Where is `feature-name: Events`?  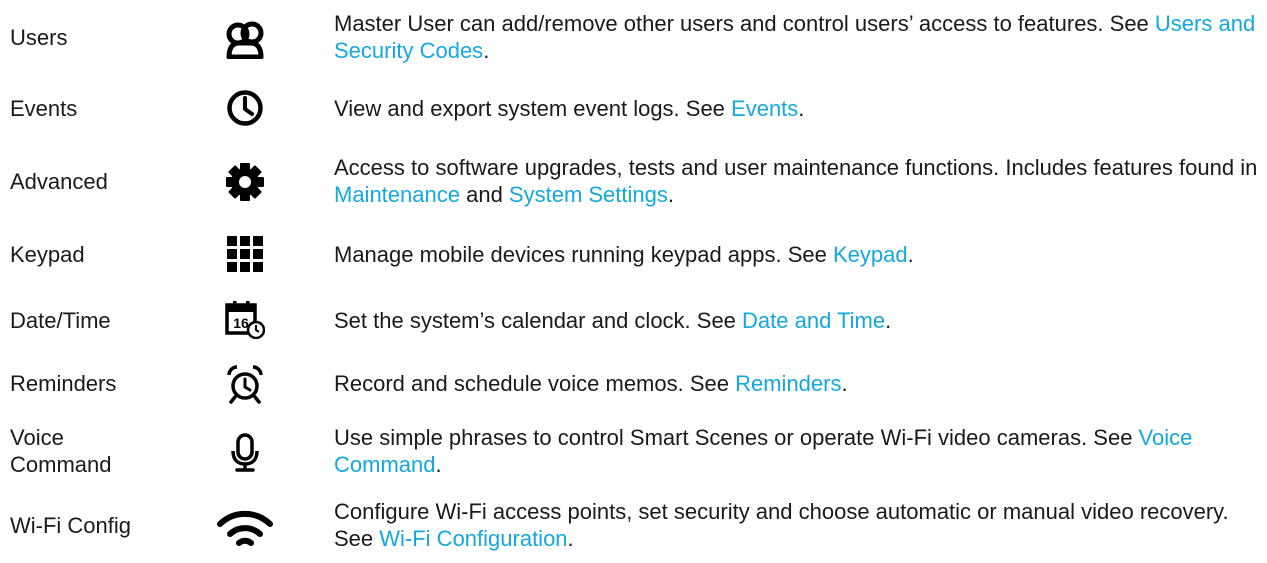 feature-name: Events is located at coordinates (44, 108).